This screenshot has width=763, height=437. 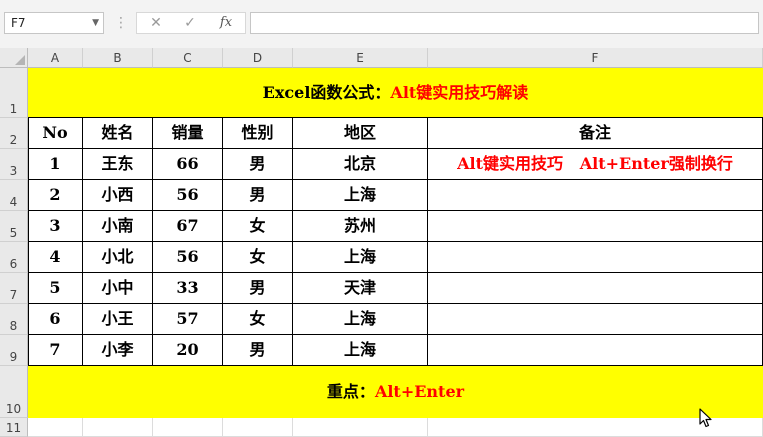 I want to click on column-header-e: E, so click(x=360, y=58).